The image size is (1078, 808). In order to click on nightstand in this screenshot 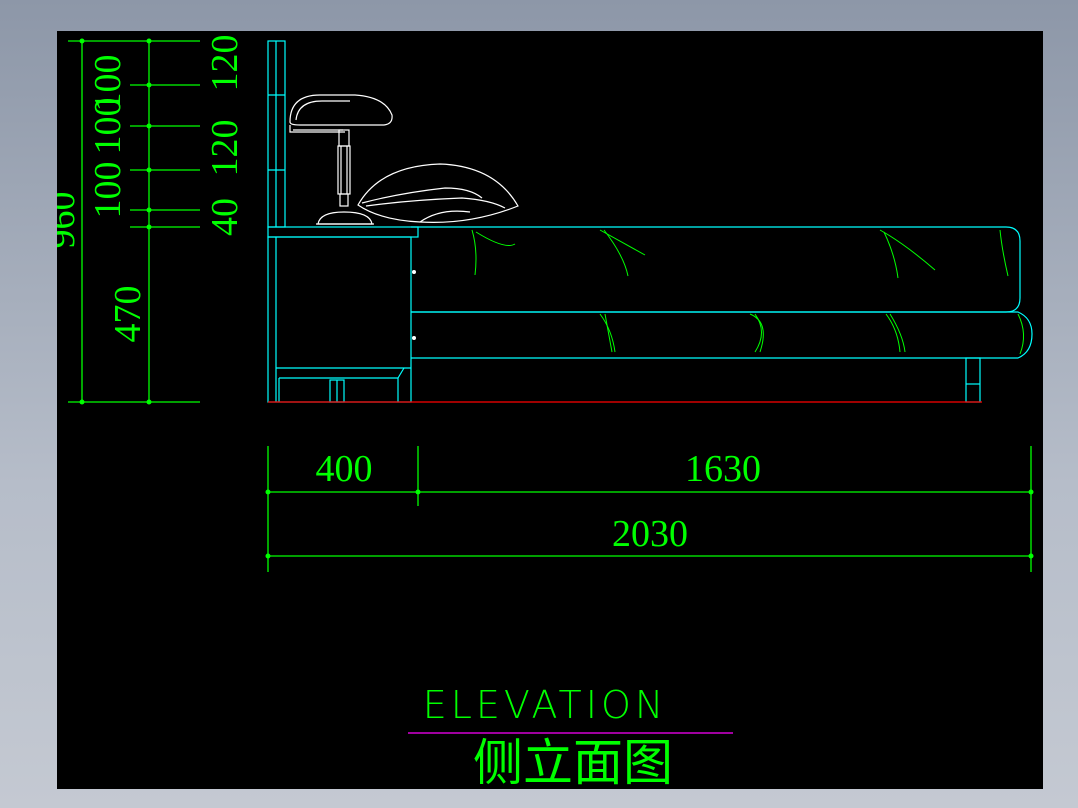, I will do `click(343, 314)`.